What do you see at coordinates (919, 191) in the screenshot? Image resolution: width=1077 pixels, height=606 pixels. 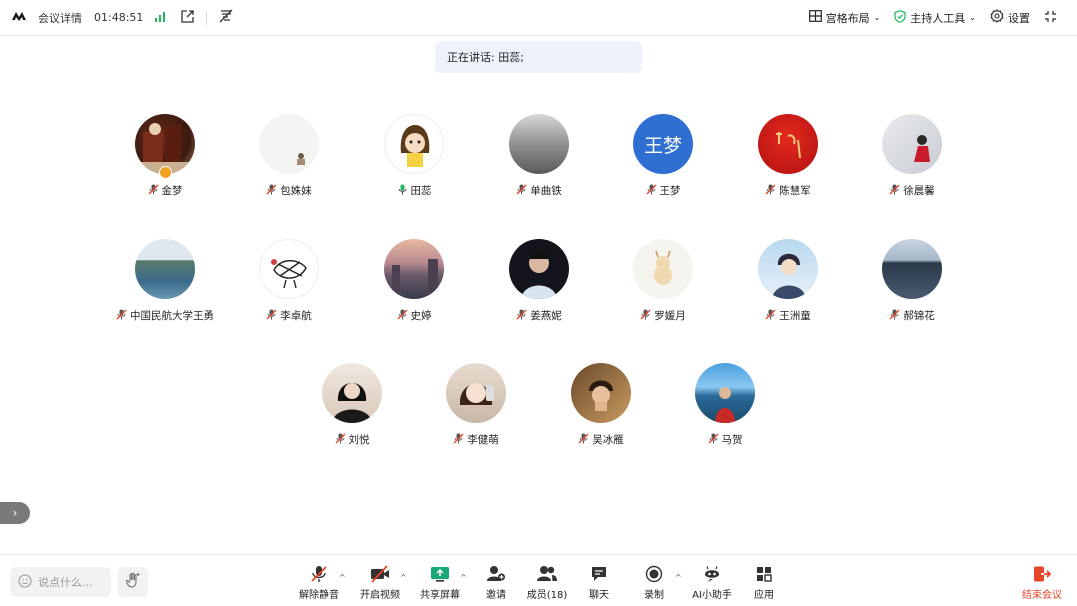 I see `participant-name: 徐晨馨` at bounding box center [919, 191].